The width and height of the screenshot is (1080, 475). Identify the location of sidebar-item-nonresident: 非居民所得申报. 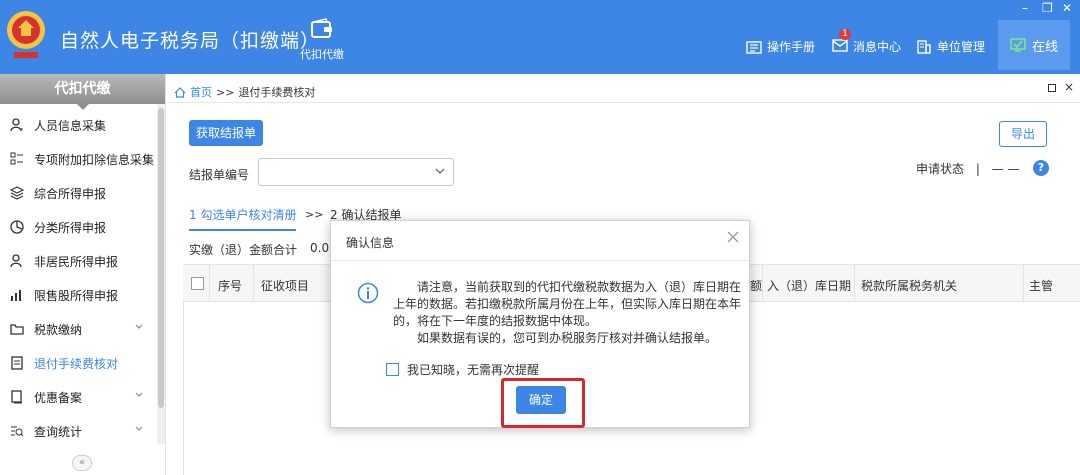
(78, 261).